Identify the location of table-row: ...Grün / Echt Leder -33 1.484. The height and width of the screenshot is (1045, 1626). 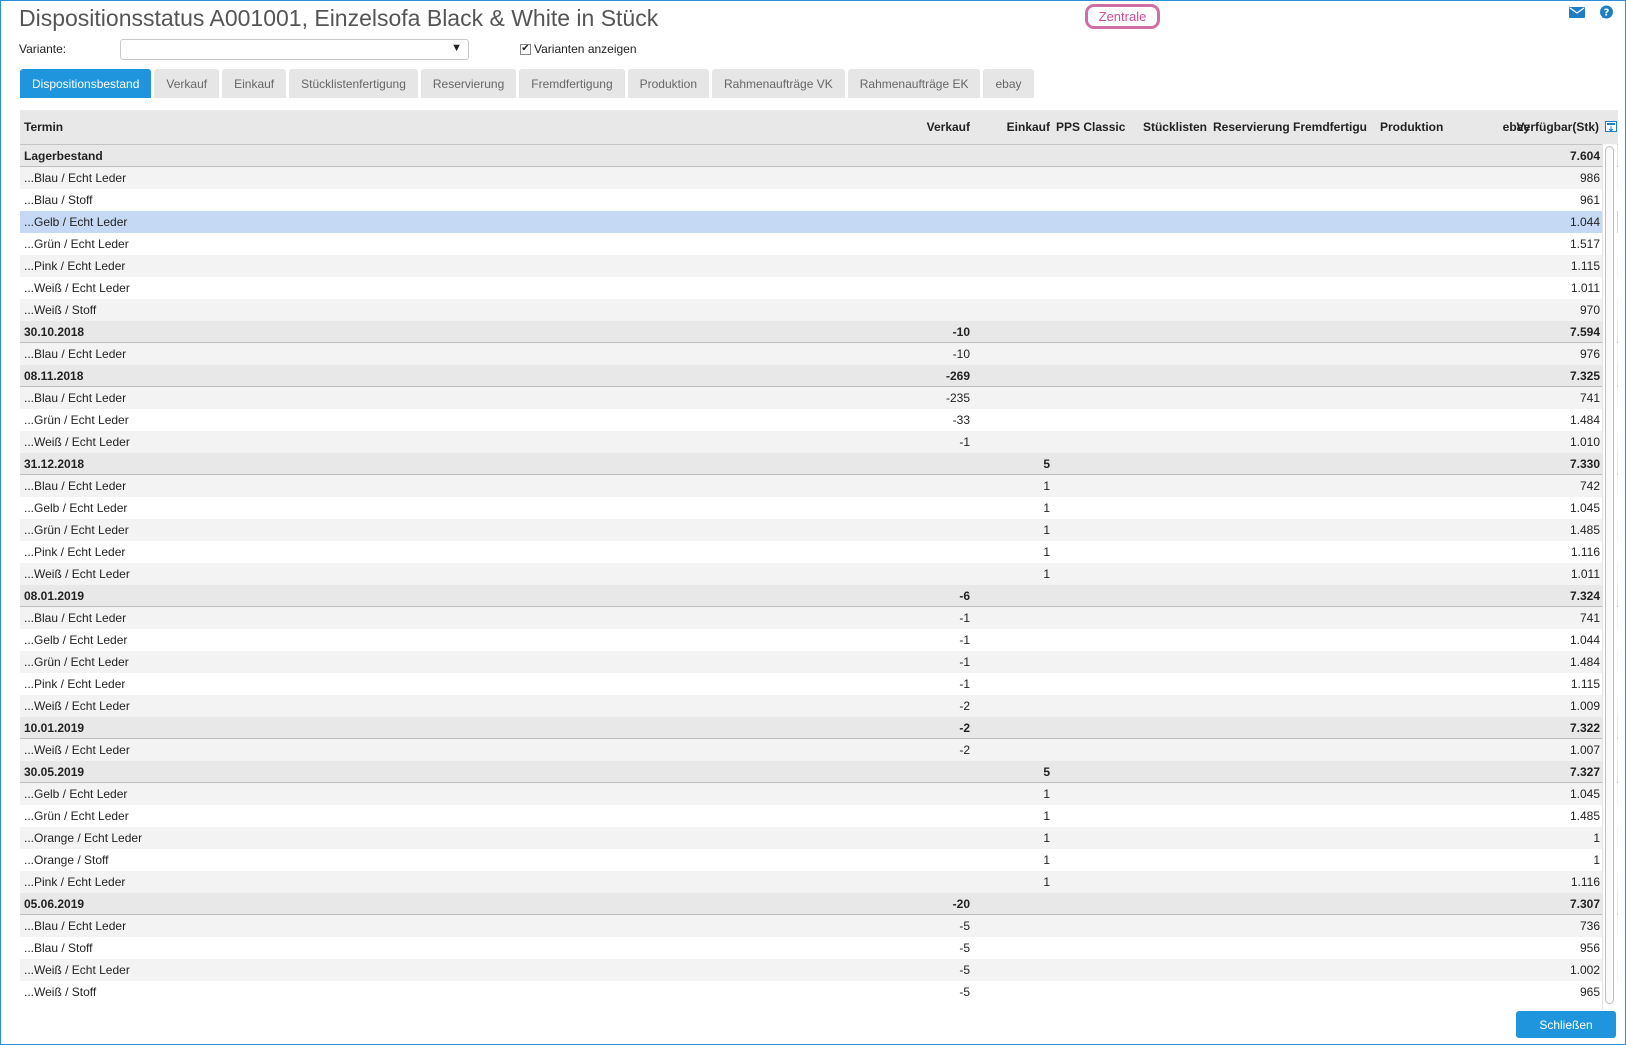
(819, 420).